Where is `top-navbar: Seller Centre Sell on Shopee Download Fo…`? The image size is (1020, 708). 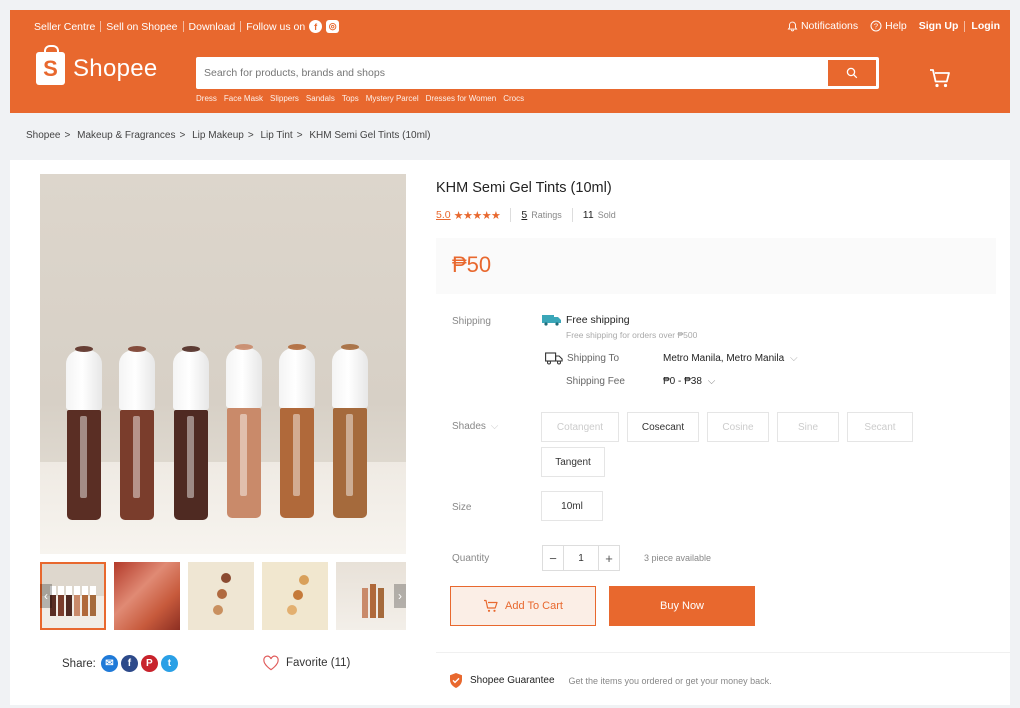
top-navbar: Seller Centre Sell on Shopee Download Fo… is located at coordinates (510, 27).